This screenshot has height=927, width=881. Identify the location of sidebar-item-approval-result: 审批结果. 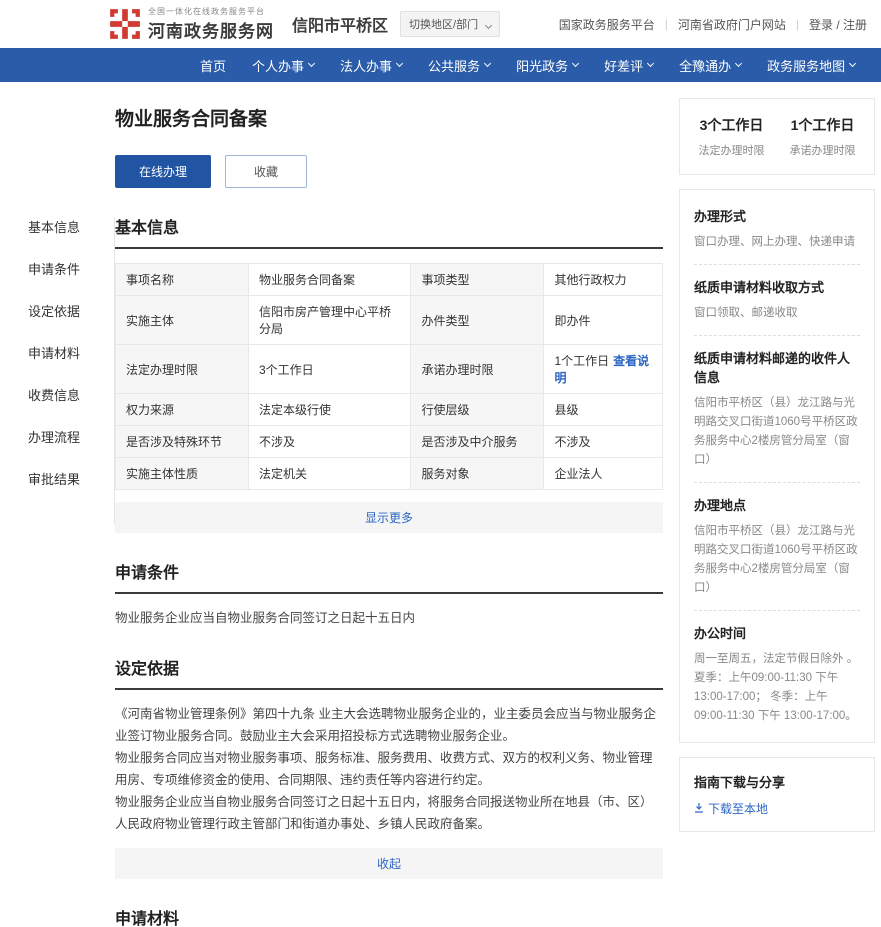
(71, 478).